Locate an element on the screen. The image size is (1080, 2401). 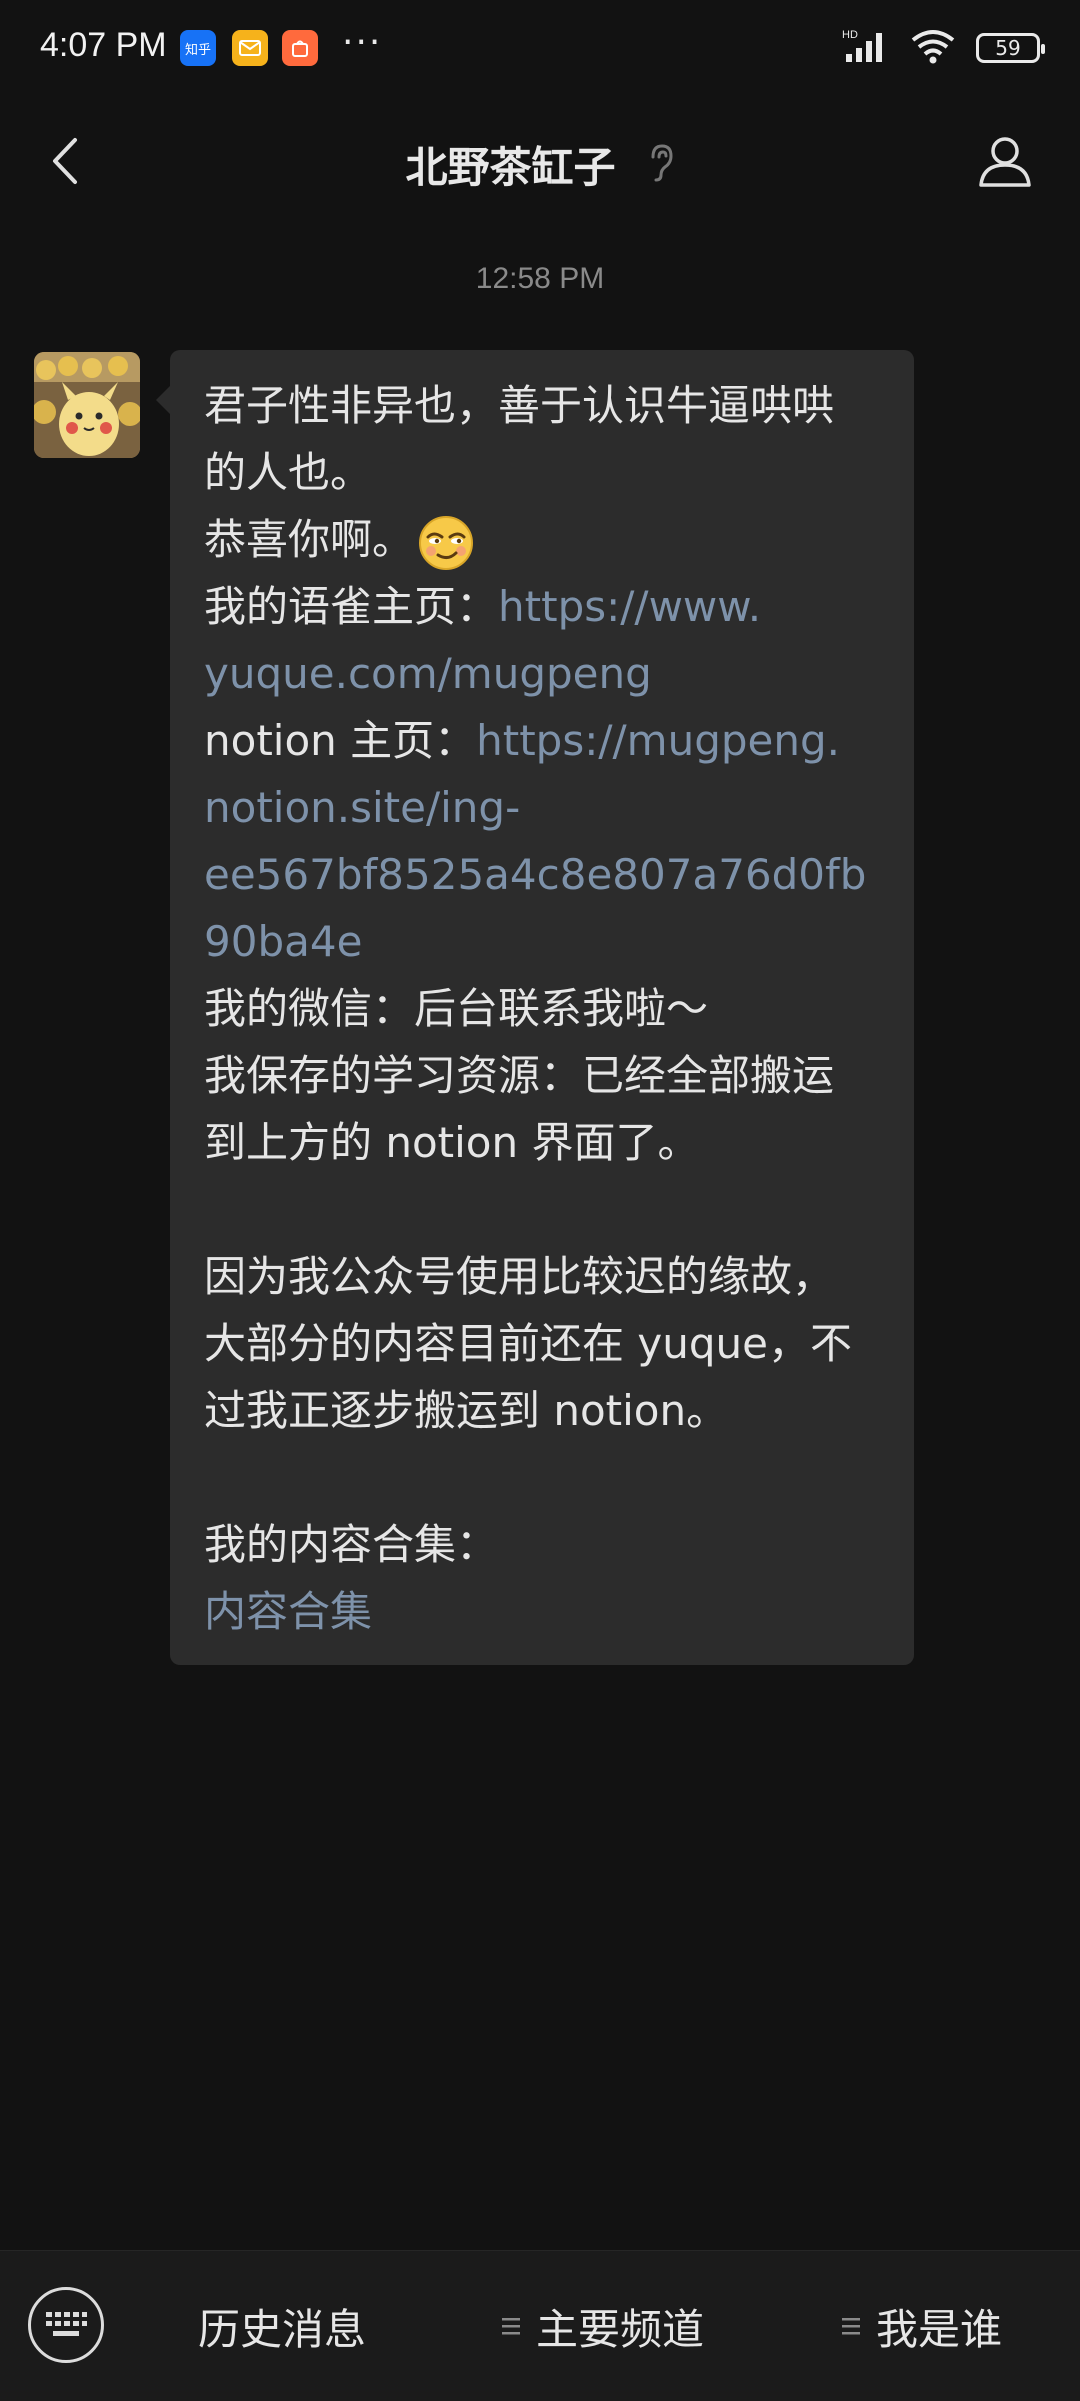
message-text-segment: 过我正逐步搬运到 notion。 is located at coordinates (466, 1410).